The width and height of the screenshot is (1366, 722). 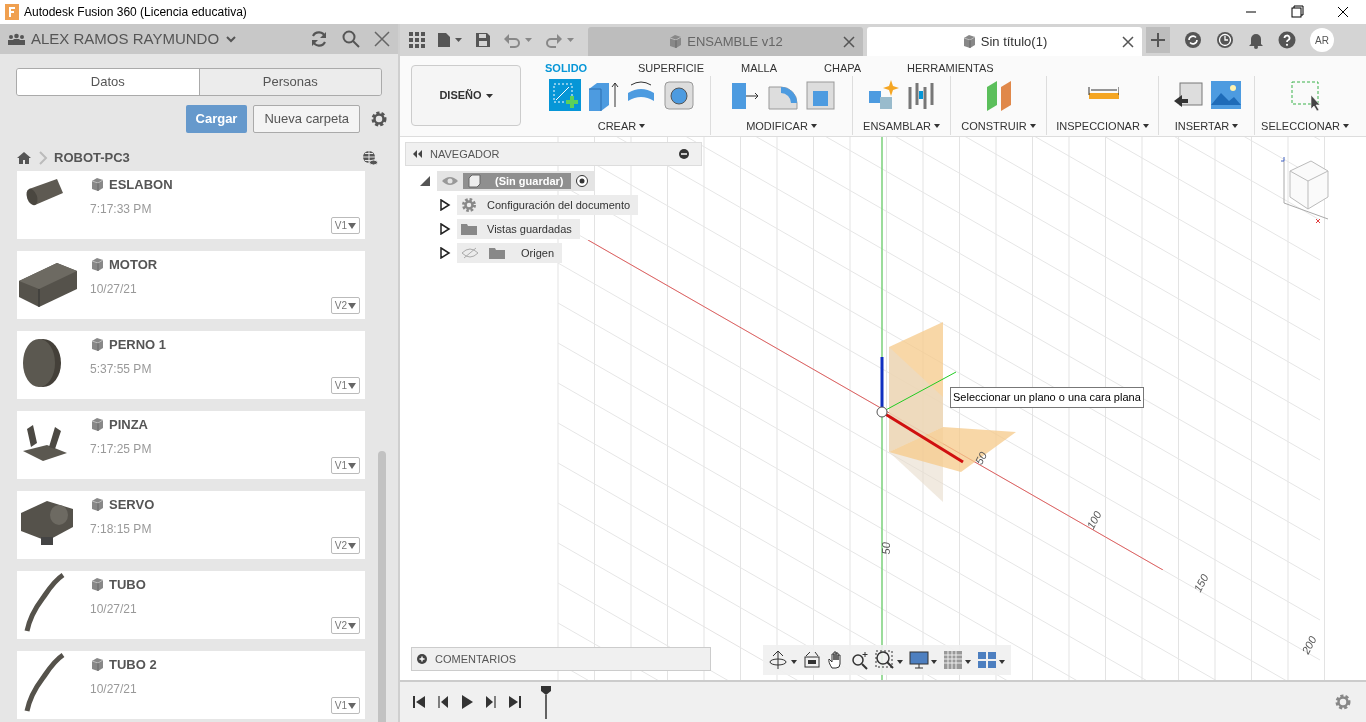 What do you see at coordinates (370, 158) in the screenshot?
I see `globe-icon` at bounding box center [370, 158].